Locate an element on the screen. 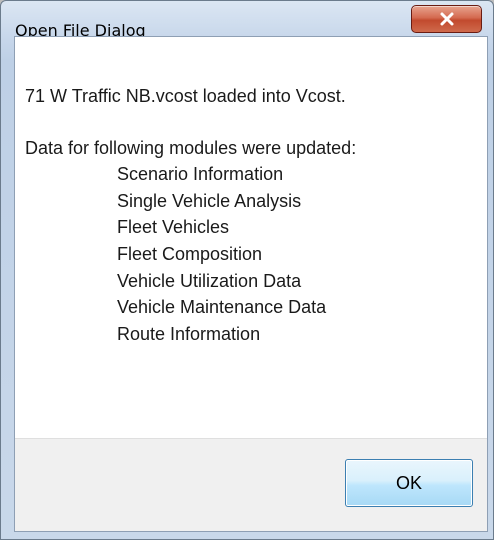 Image resolution: width=494 pixels, height=540 pixels. module-item-single-vehicle-analysis: Single Vehicle Analysis is located at coordinates (209, 200).